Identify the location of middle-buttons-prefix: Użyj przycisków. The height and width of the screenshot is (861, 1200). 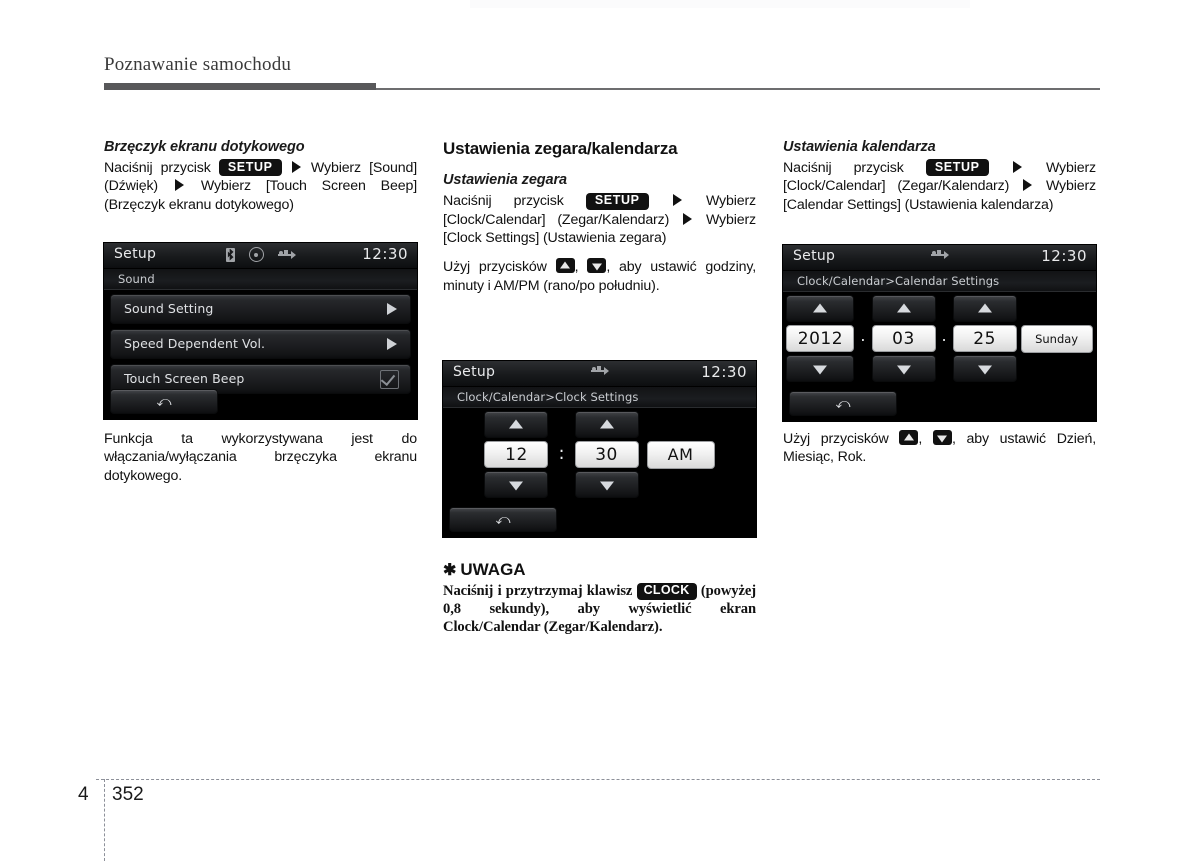
(495, 267).